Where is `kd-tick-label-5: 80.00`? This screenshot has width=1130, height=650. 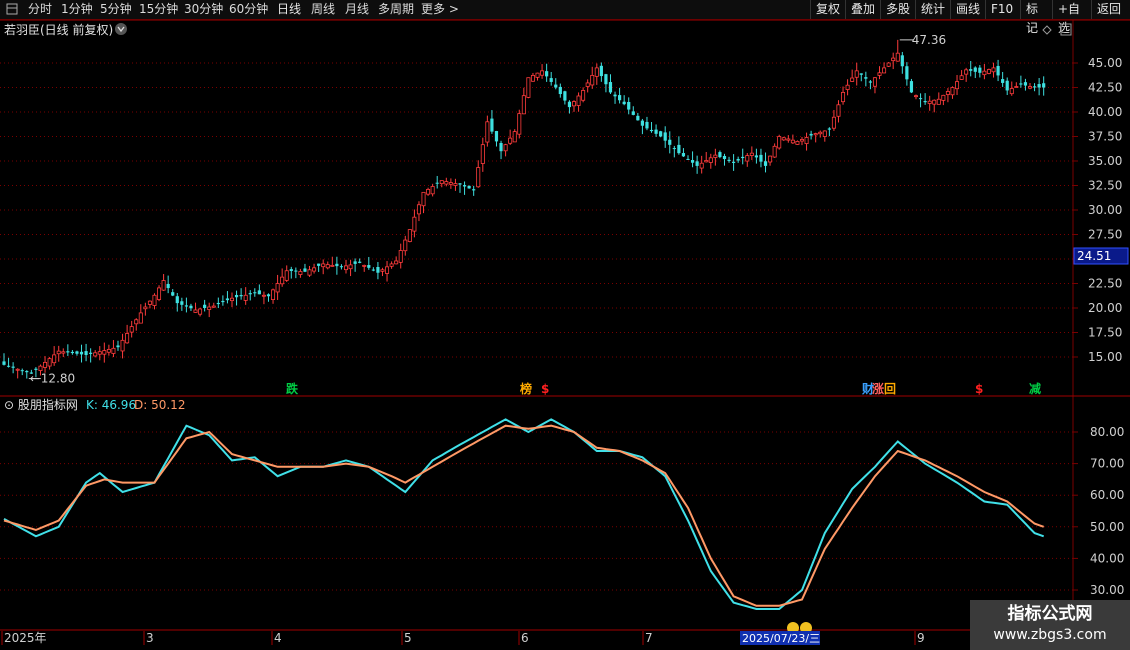 kd-tick-label-5: 80.00 is located at coordinates (1107, 432).